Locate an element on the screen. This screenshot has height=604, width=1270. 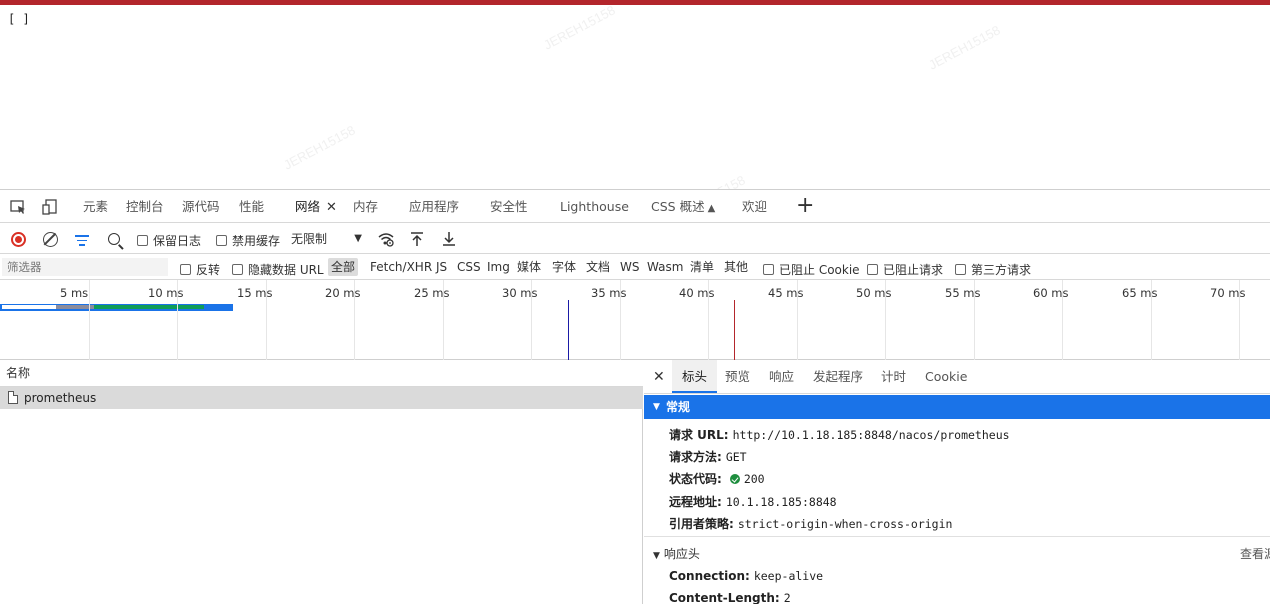
preserve-log-checkbox: 保留日志 is located at coordinates (169, 240).